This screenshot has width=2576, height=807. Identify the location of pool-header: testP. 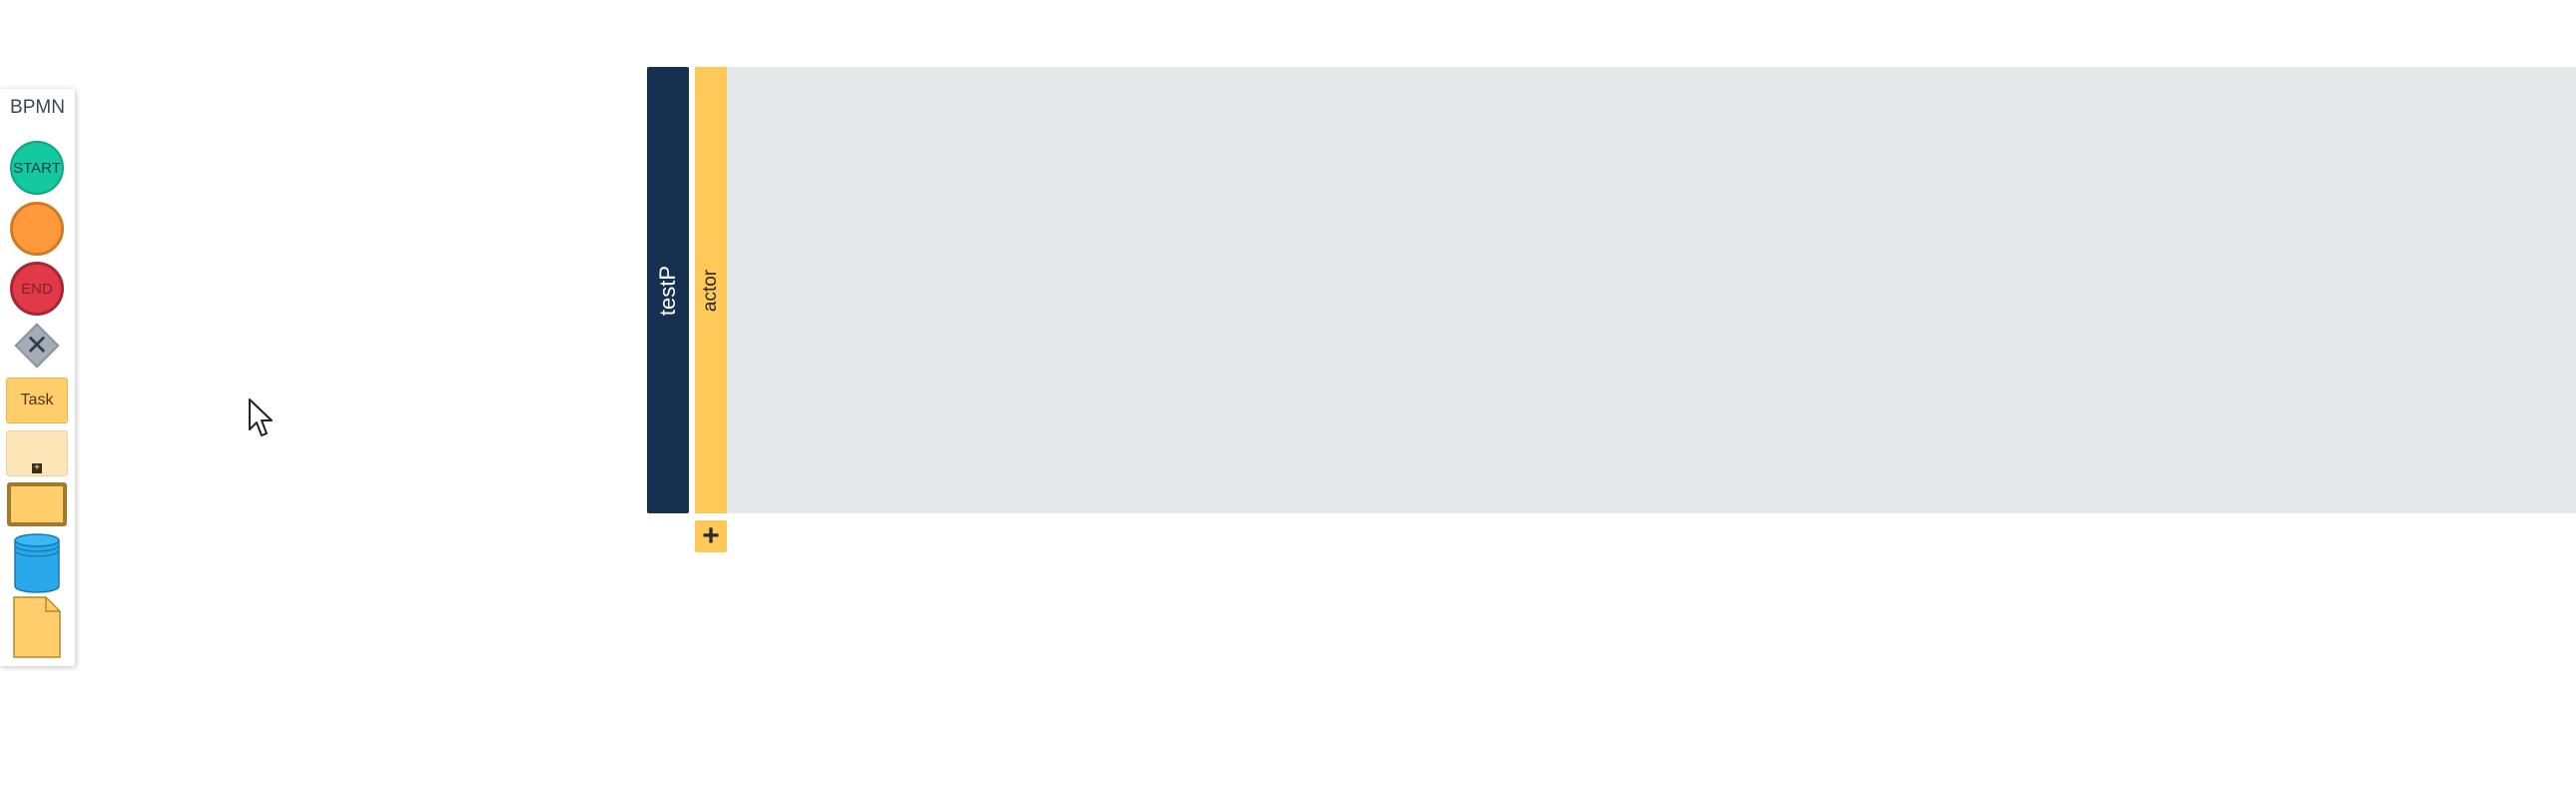
(668, 290).